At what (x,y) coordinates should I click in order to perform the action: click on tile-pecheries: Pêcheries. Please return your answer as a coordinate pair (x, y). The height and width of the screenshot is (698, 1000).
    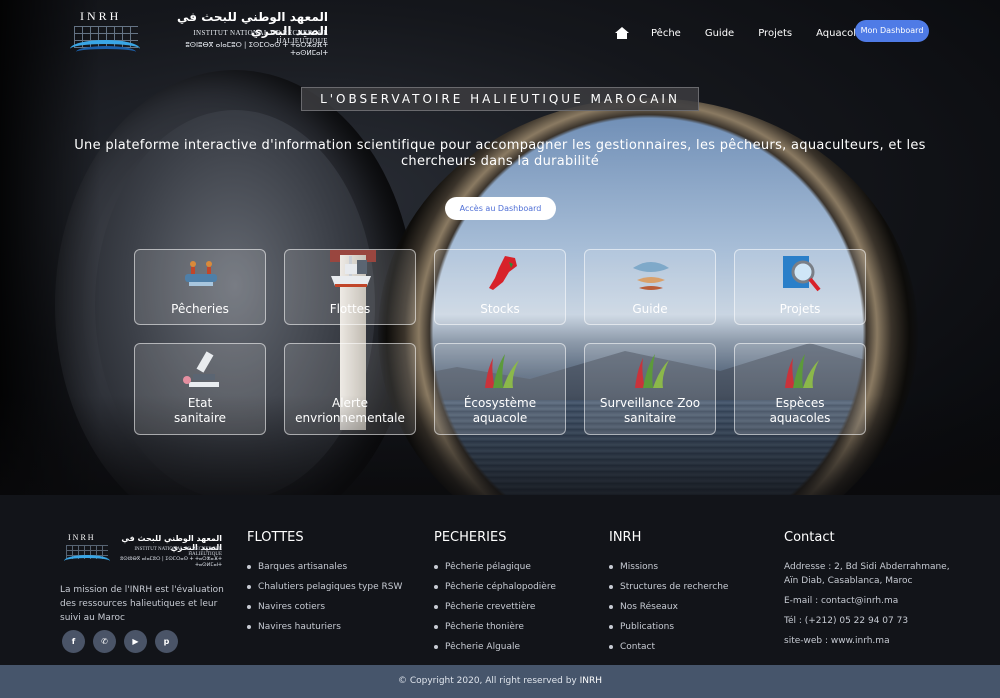
    Looking at the image, I should click on (200, 287).